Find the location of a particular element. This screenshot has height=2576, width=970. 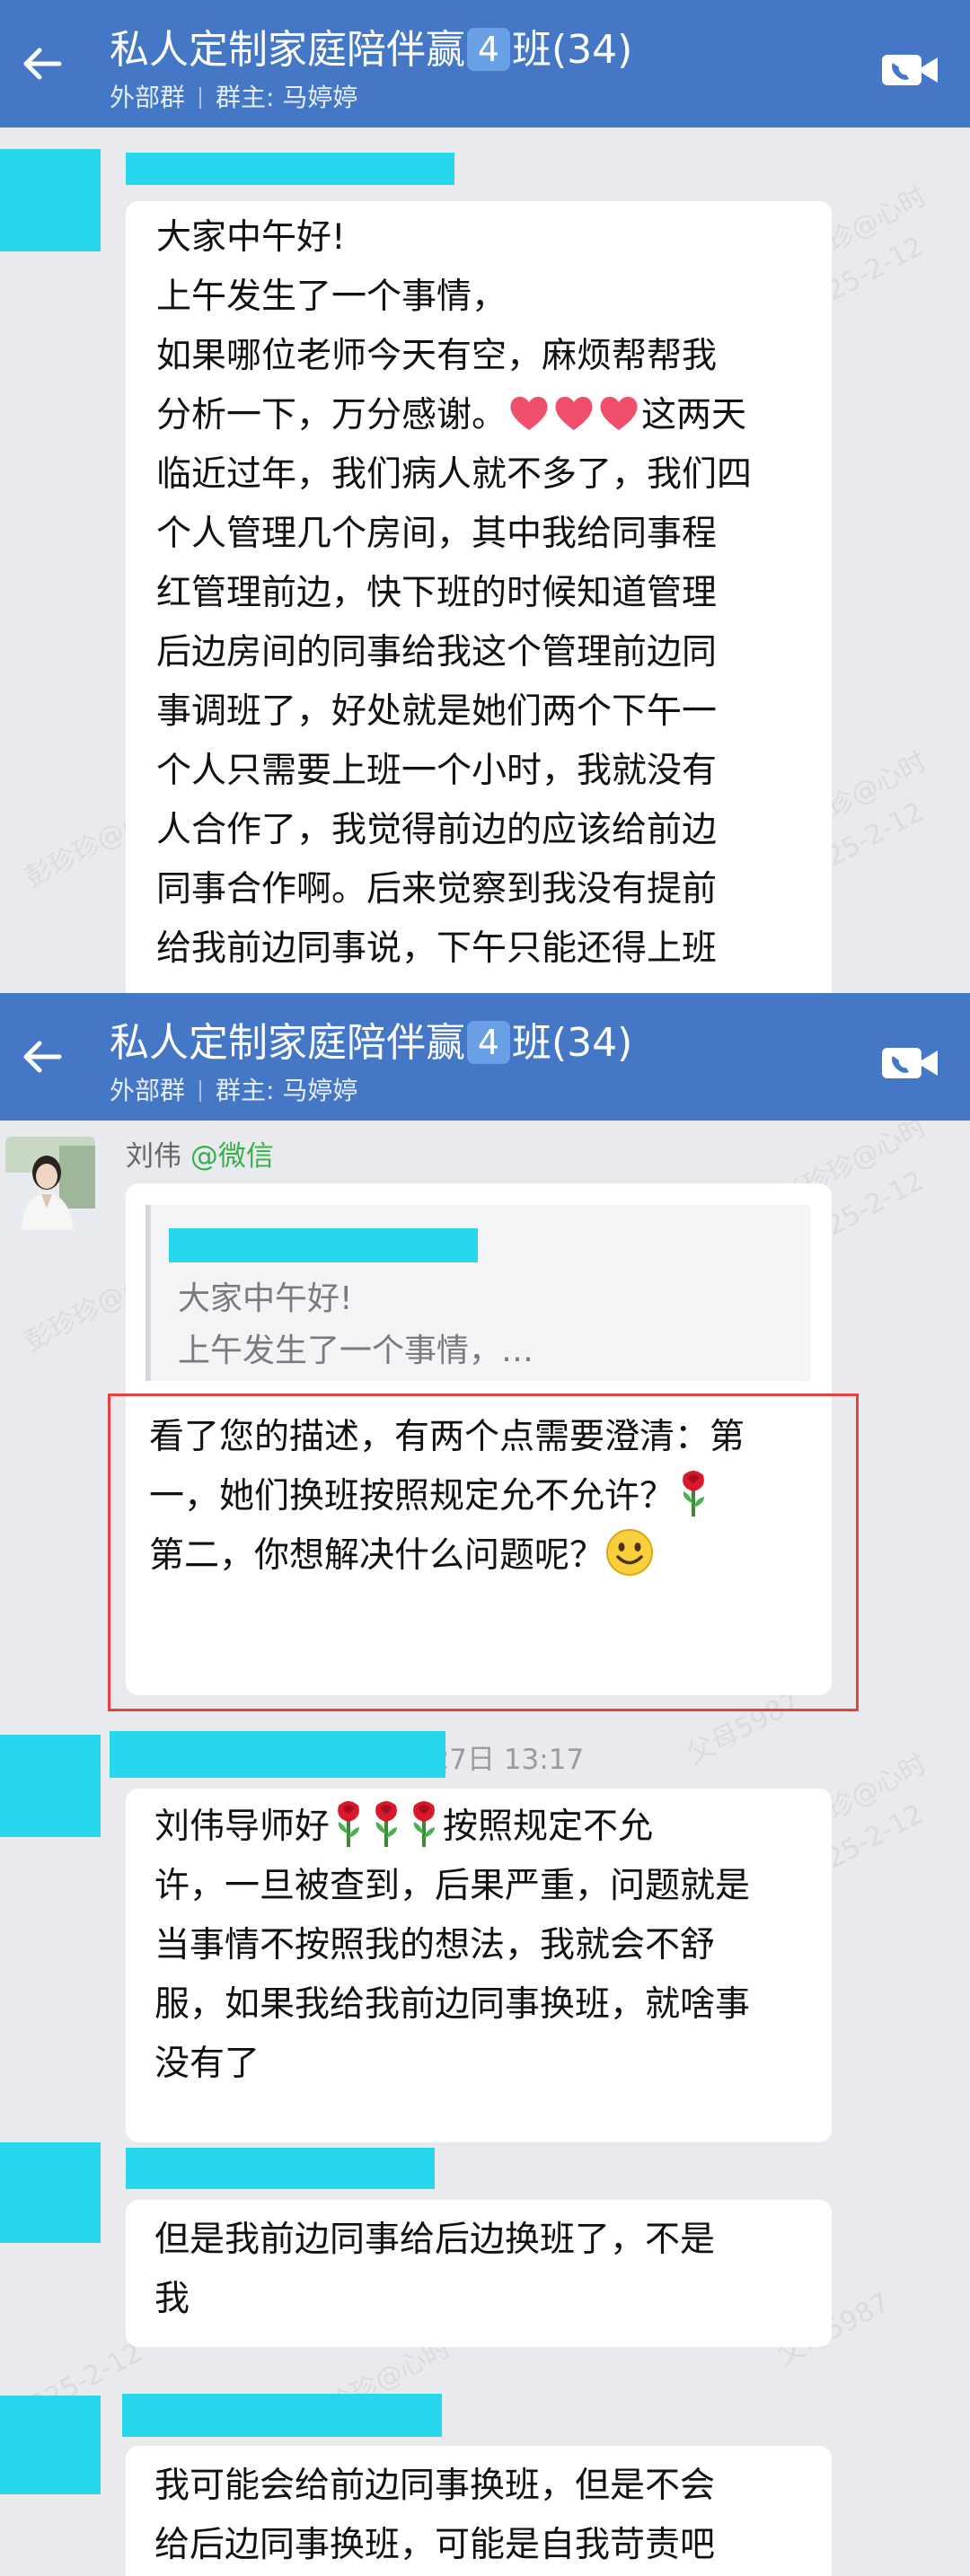

avatar is located at coordinates (50, 1183).